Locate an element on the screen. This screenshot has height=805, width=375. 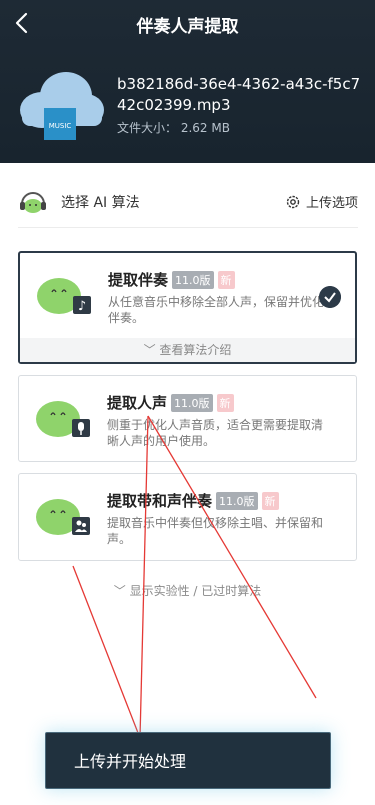
music-note-icon: ♪ is located at coordinates (82, 306).